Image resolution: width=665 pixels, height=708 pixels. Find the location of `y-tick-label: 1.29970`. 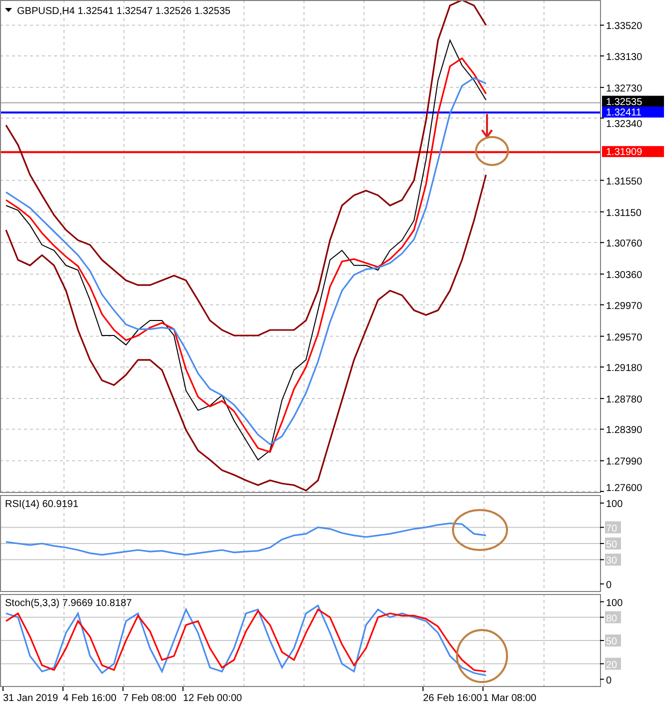

y-tick-label: 1.29970 is located at coordinates (624, 306).